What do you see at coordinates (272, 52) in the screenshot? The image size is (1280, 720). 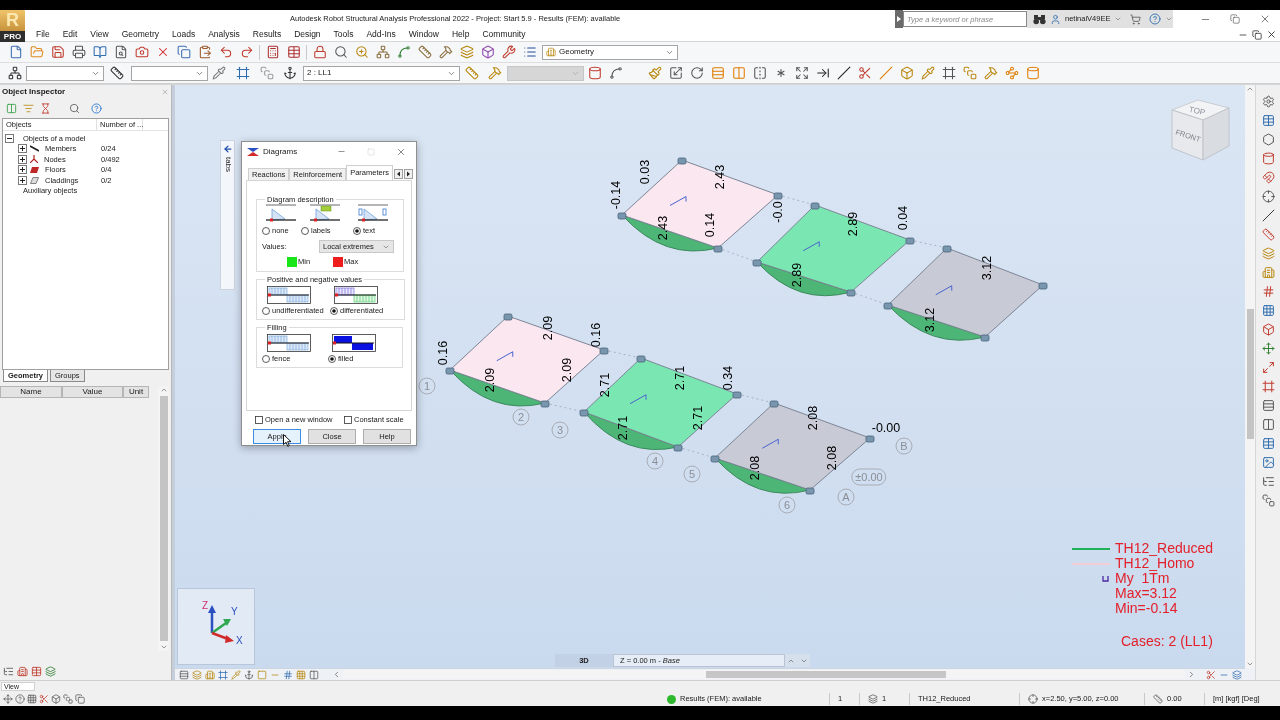 I see `calculator-icon` at bounding box center [272, 52].